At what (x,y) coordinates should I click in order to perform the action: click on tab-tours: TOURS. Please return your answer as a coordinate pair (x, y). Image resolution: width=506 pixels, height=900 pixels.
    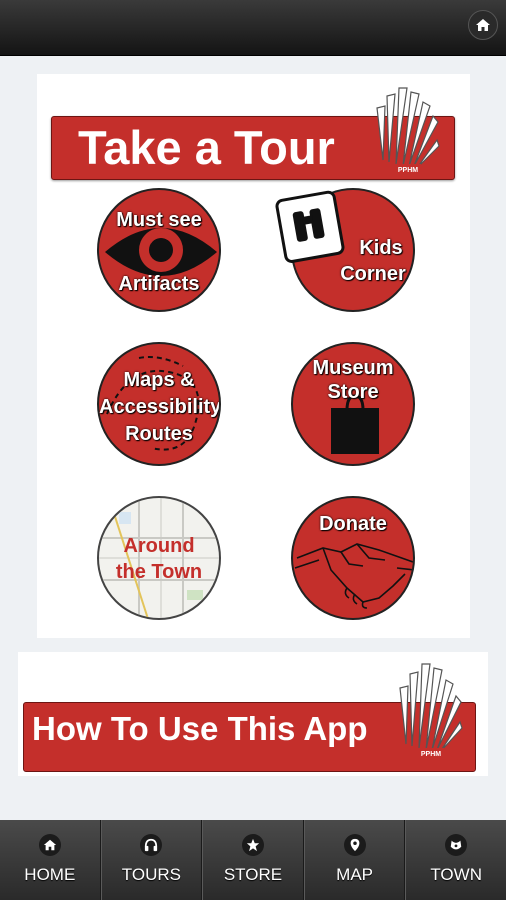
    Looking at the image, I should click on (151, 860).